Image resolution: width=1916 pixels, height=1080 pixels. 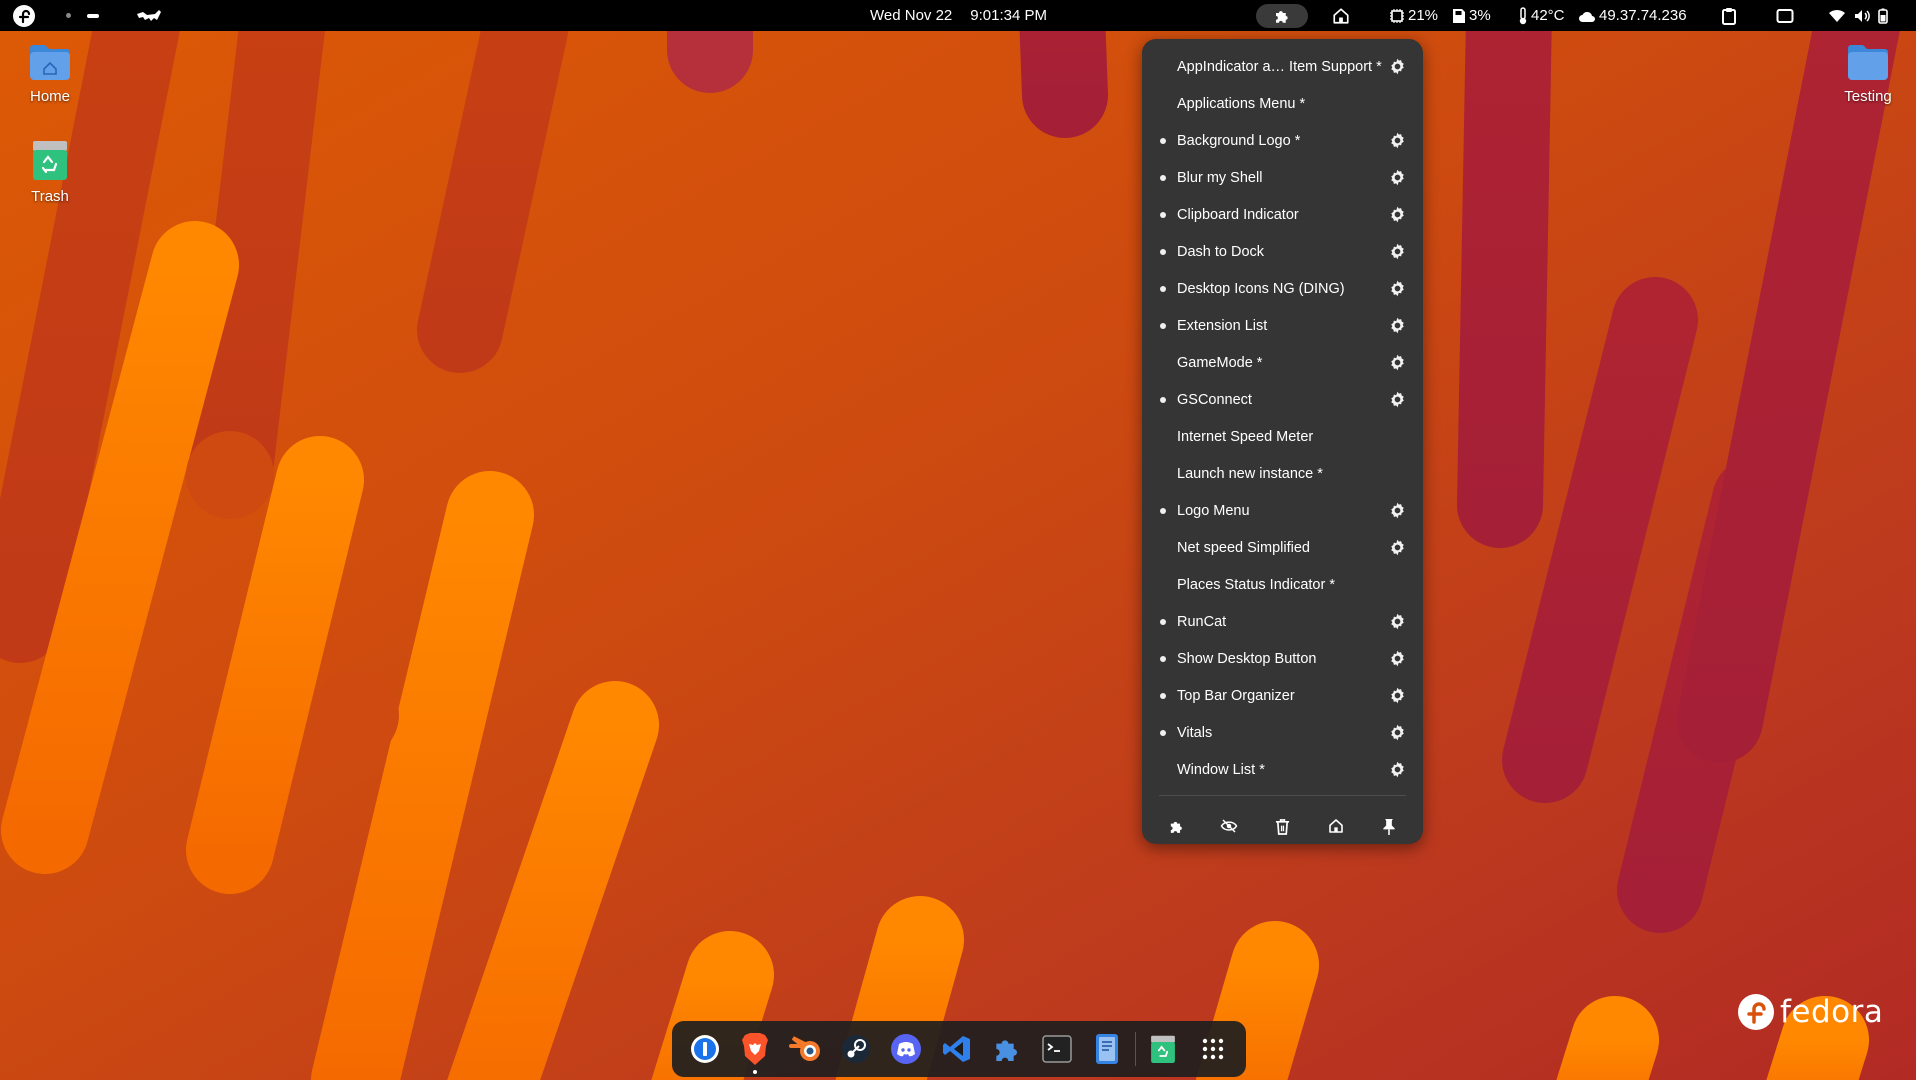 I want to click on extension-item: Applications Menu *, so click(x=1282, y=103).